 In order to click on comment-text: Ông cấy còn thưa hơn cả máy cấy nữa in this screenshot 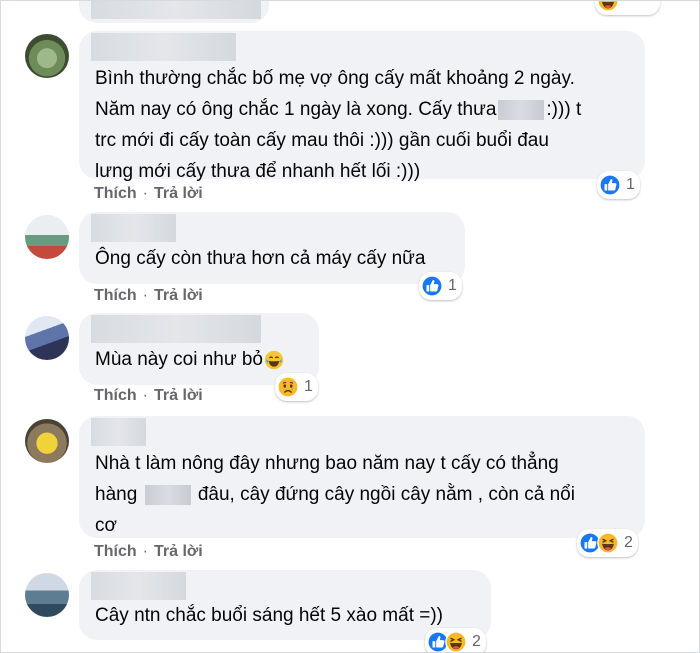, I will do `click(260, 258)`.